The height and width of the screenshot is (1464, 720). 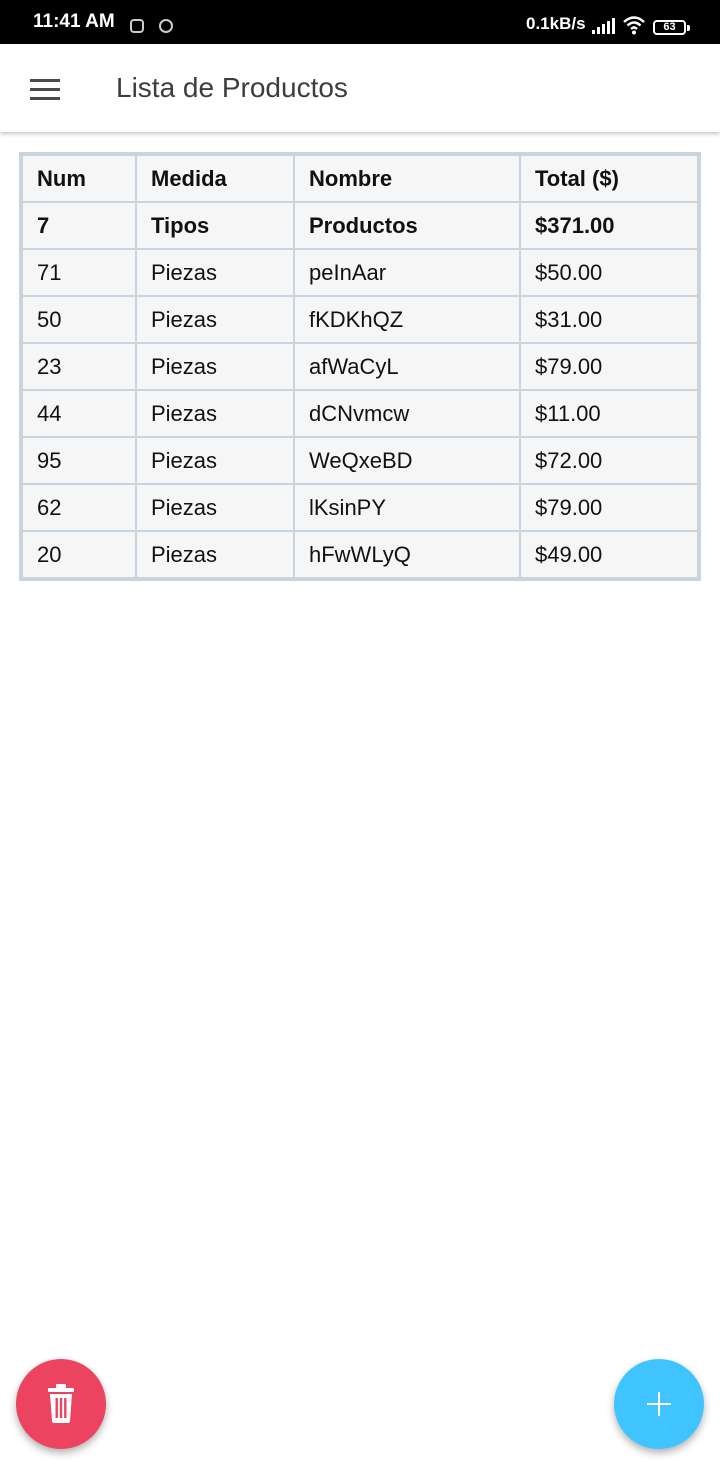 I want to click on cell-nombre: peInAar, so click(x=407, y=272).